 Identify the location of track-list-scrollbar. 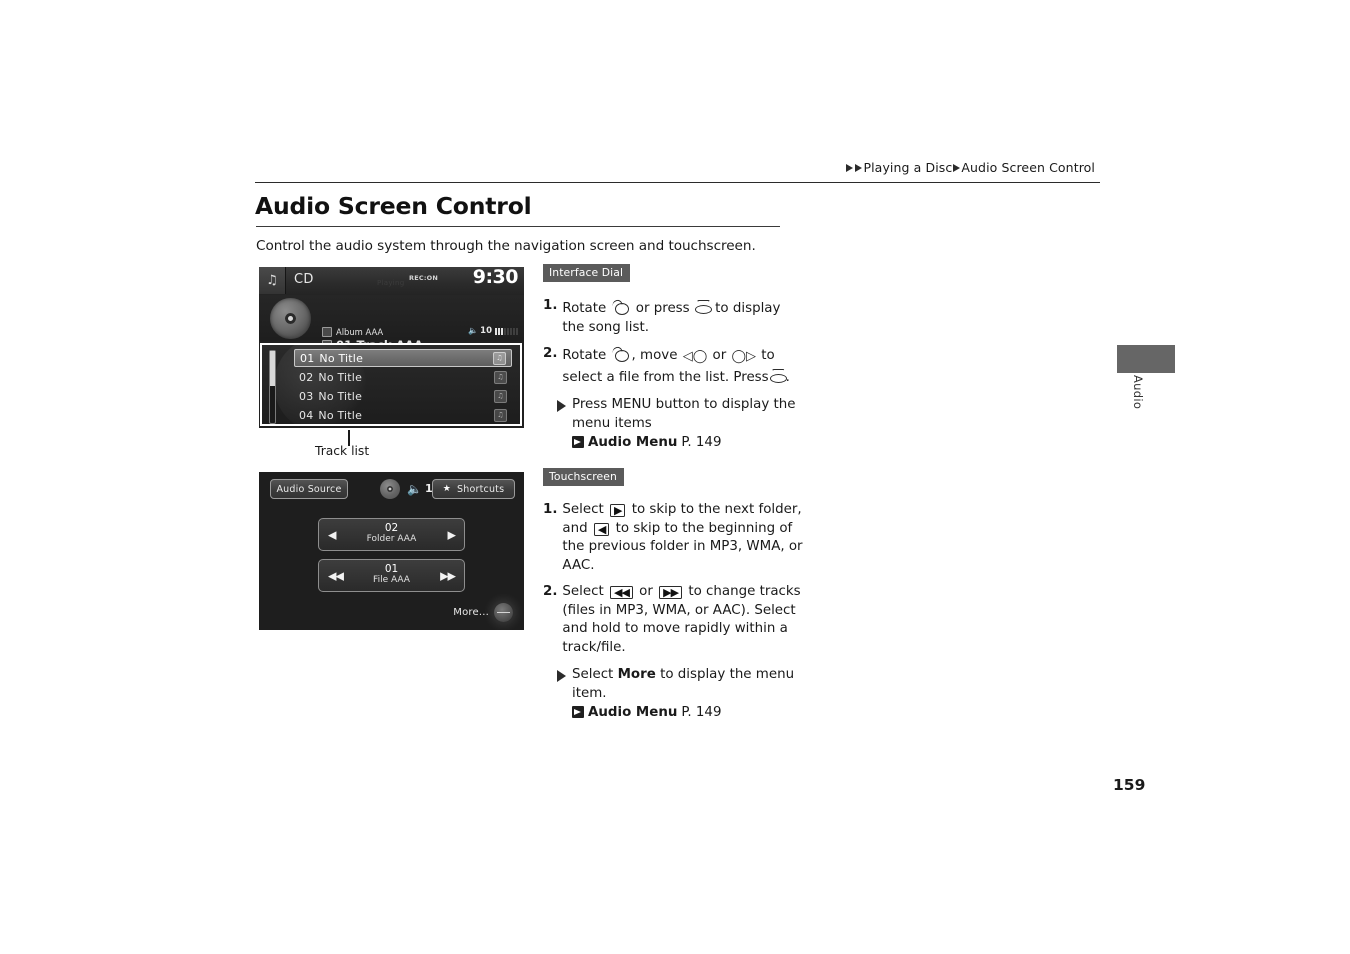
(272, 387).